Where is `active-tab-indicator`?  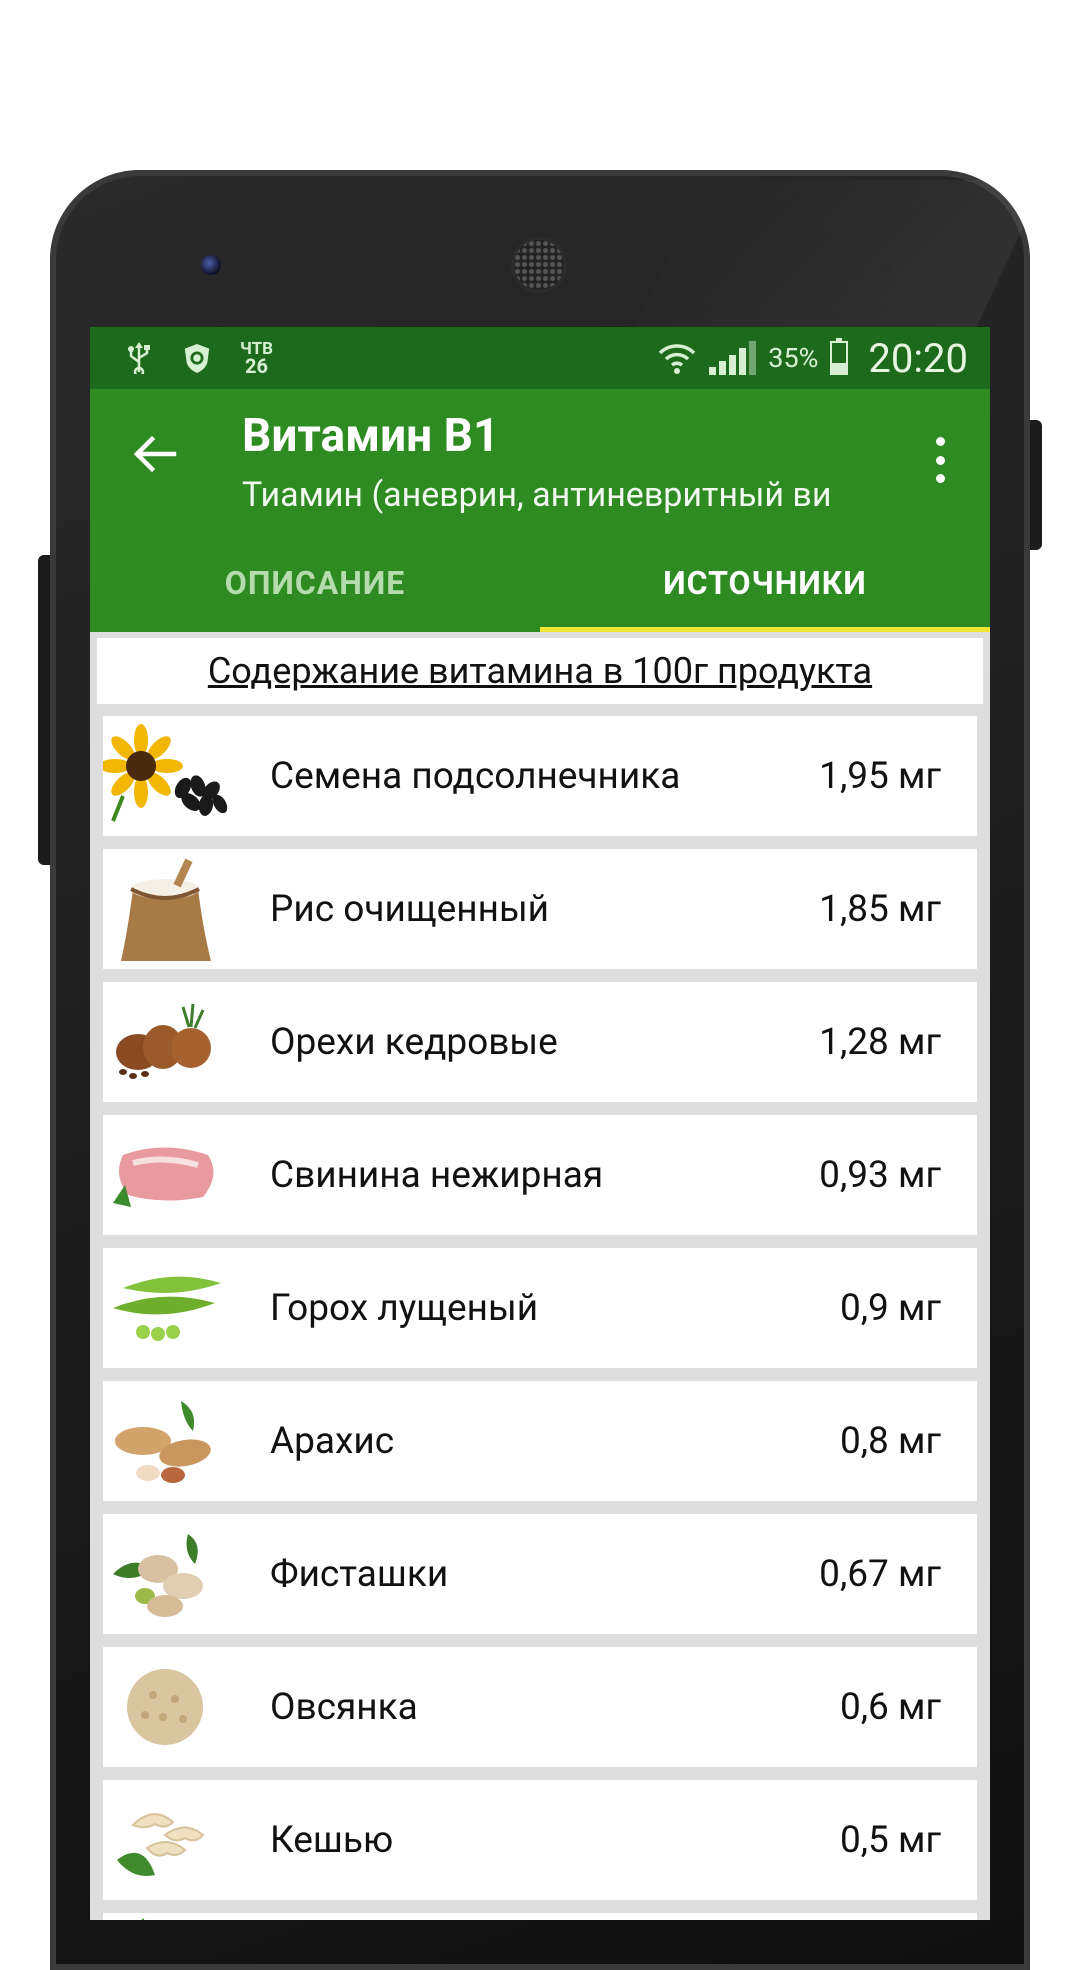 active-tab-indicator is located at coordinates (765, 629).